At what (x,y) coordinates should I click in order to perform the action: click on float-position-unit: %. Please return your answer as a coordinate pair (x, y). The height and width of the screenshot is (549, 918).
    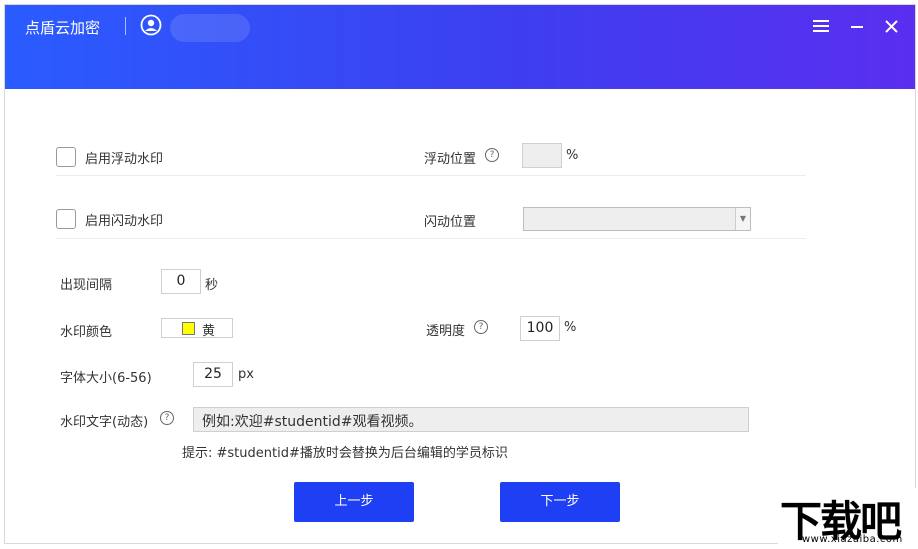
    Looking at the image, I should click on (572, 155).